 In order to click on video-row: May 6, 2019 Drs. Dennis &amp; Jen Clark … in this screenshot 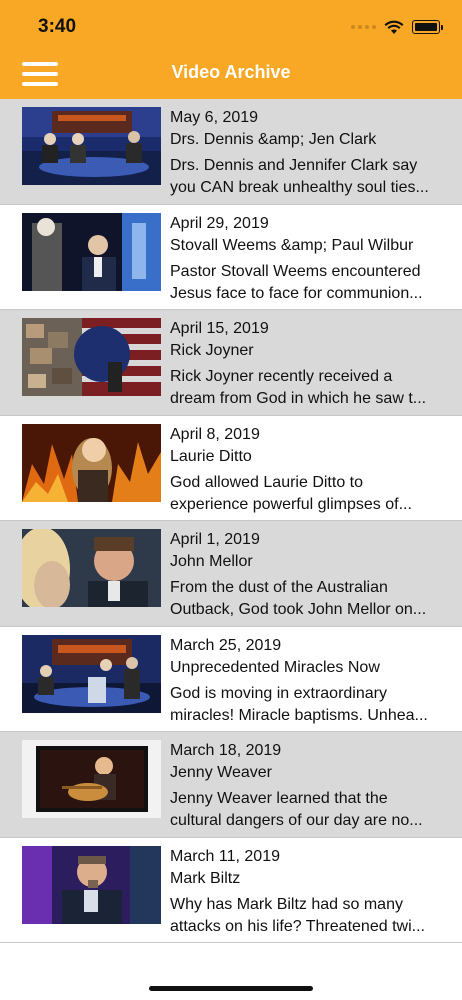, I will do `click(231, 152)`.